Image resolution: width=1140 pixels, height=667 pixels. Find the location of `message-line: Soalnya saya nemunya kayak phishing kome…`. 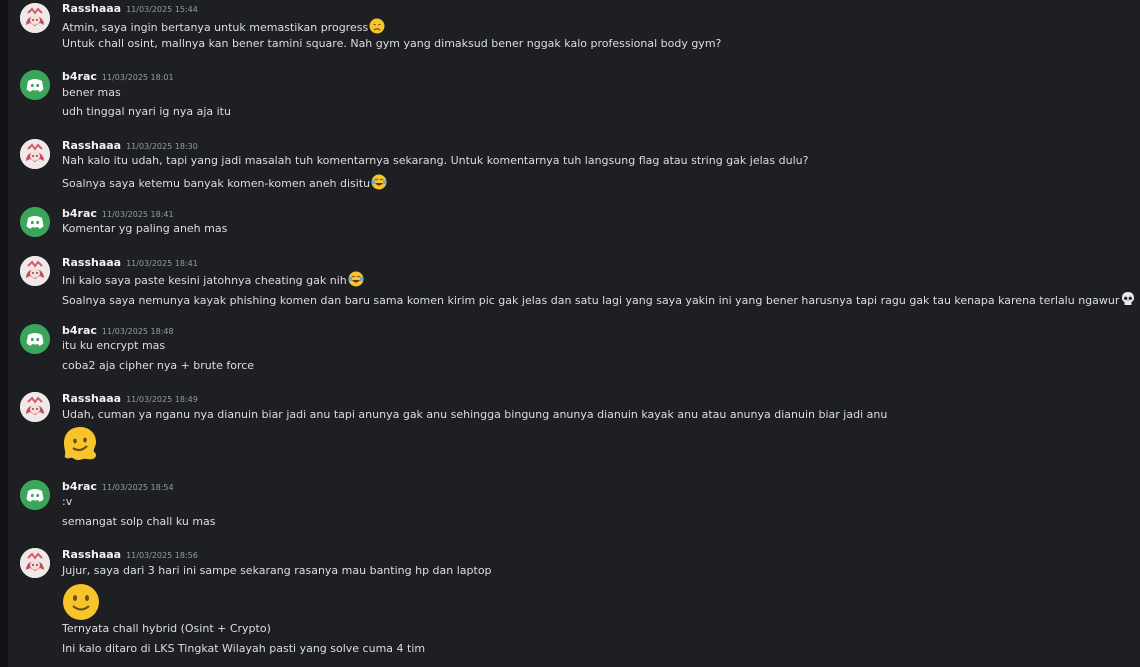

message-line: Soalnya saya nemunya kayak phishing kome… is located at coordinates (599, 300).